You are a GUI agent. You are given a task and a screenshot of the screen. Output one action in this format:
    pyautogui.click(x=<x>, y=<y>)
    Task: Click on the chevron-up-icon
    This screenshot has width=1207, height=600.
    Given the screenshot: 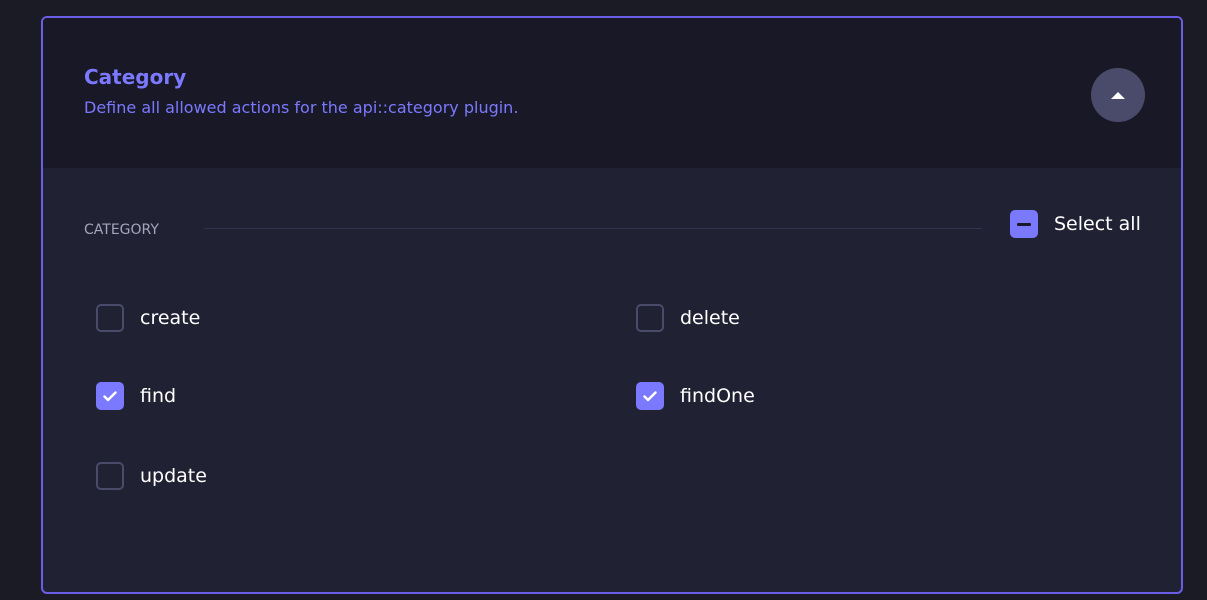 What is the action you would take?
    pyautogui.click(x=1118, y=95)
    